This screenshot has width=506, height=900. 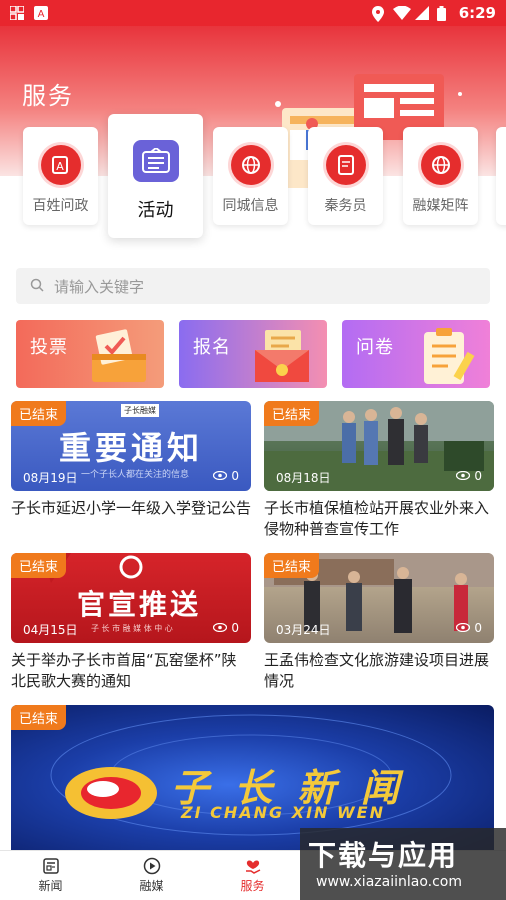 I want to click on signup-label: 报名, so click(x=212, y=347).